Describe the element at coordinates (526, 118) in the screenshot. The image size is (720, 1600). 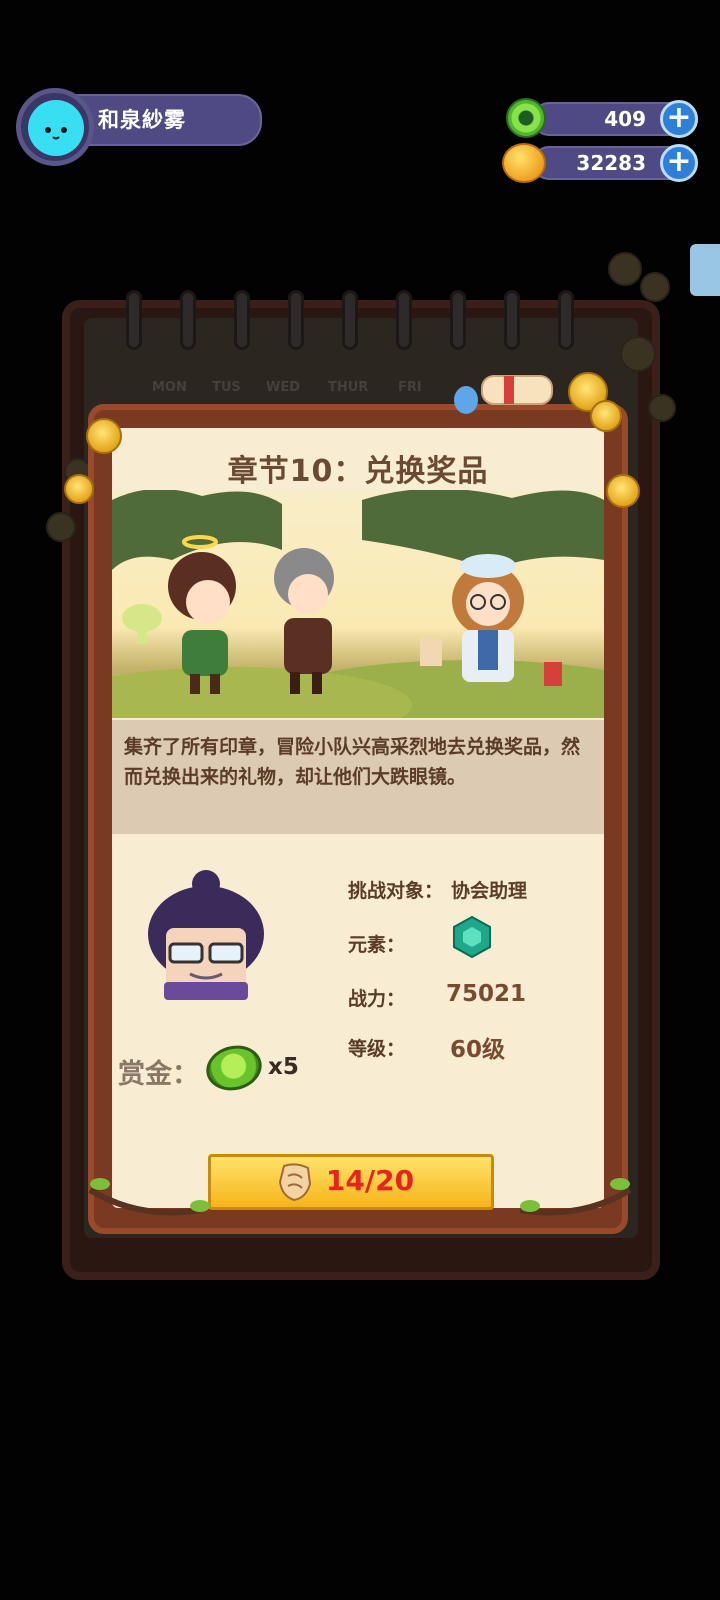
I see `green-gem-icon` at that location.